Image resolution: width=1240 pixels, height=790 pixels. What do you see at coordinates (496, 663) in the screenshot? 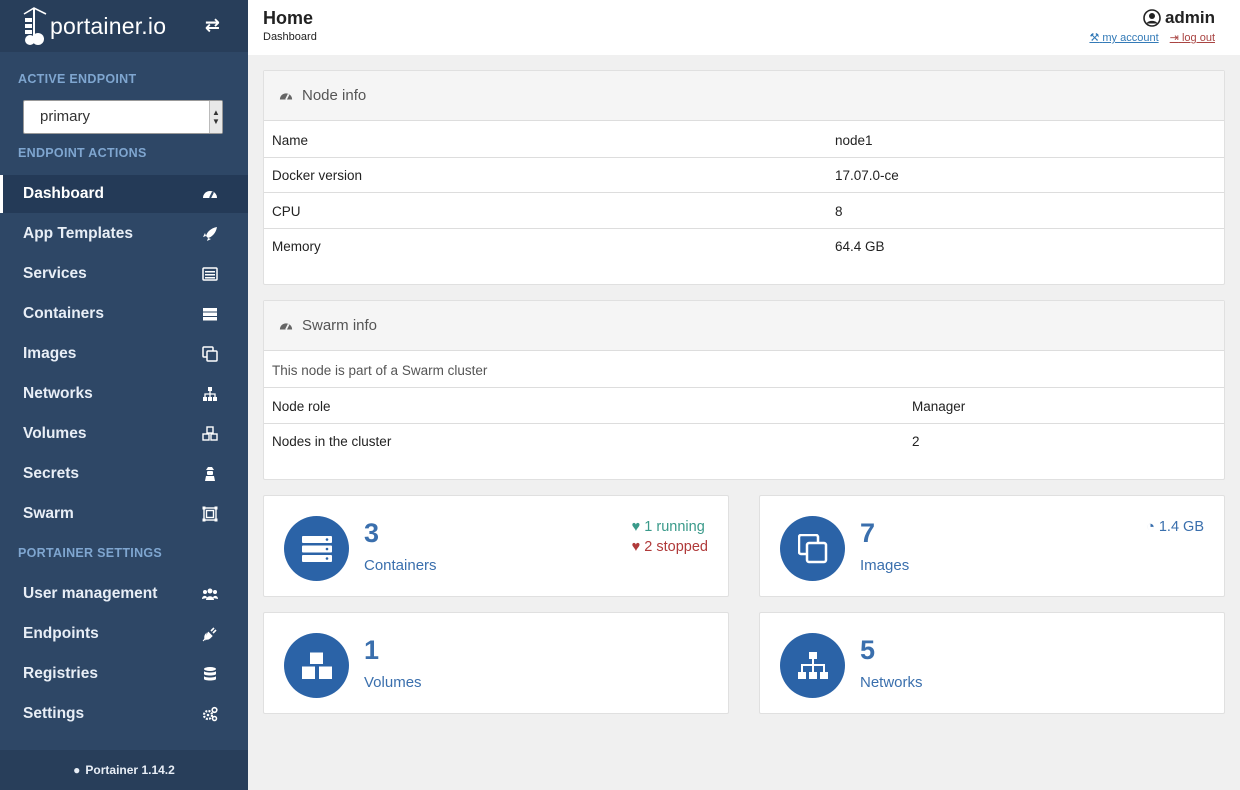
I see `volumes-widget: 1 Volumes` at bounding box center [496, 663].